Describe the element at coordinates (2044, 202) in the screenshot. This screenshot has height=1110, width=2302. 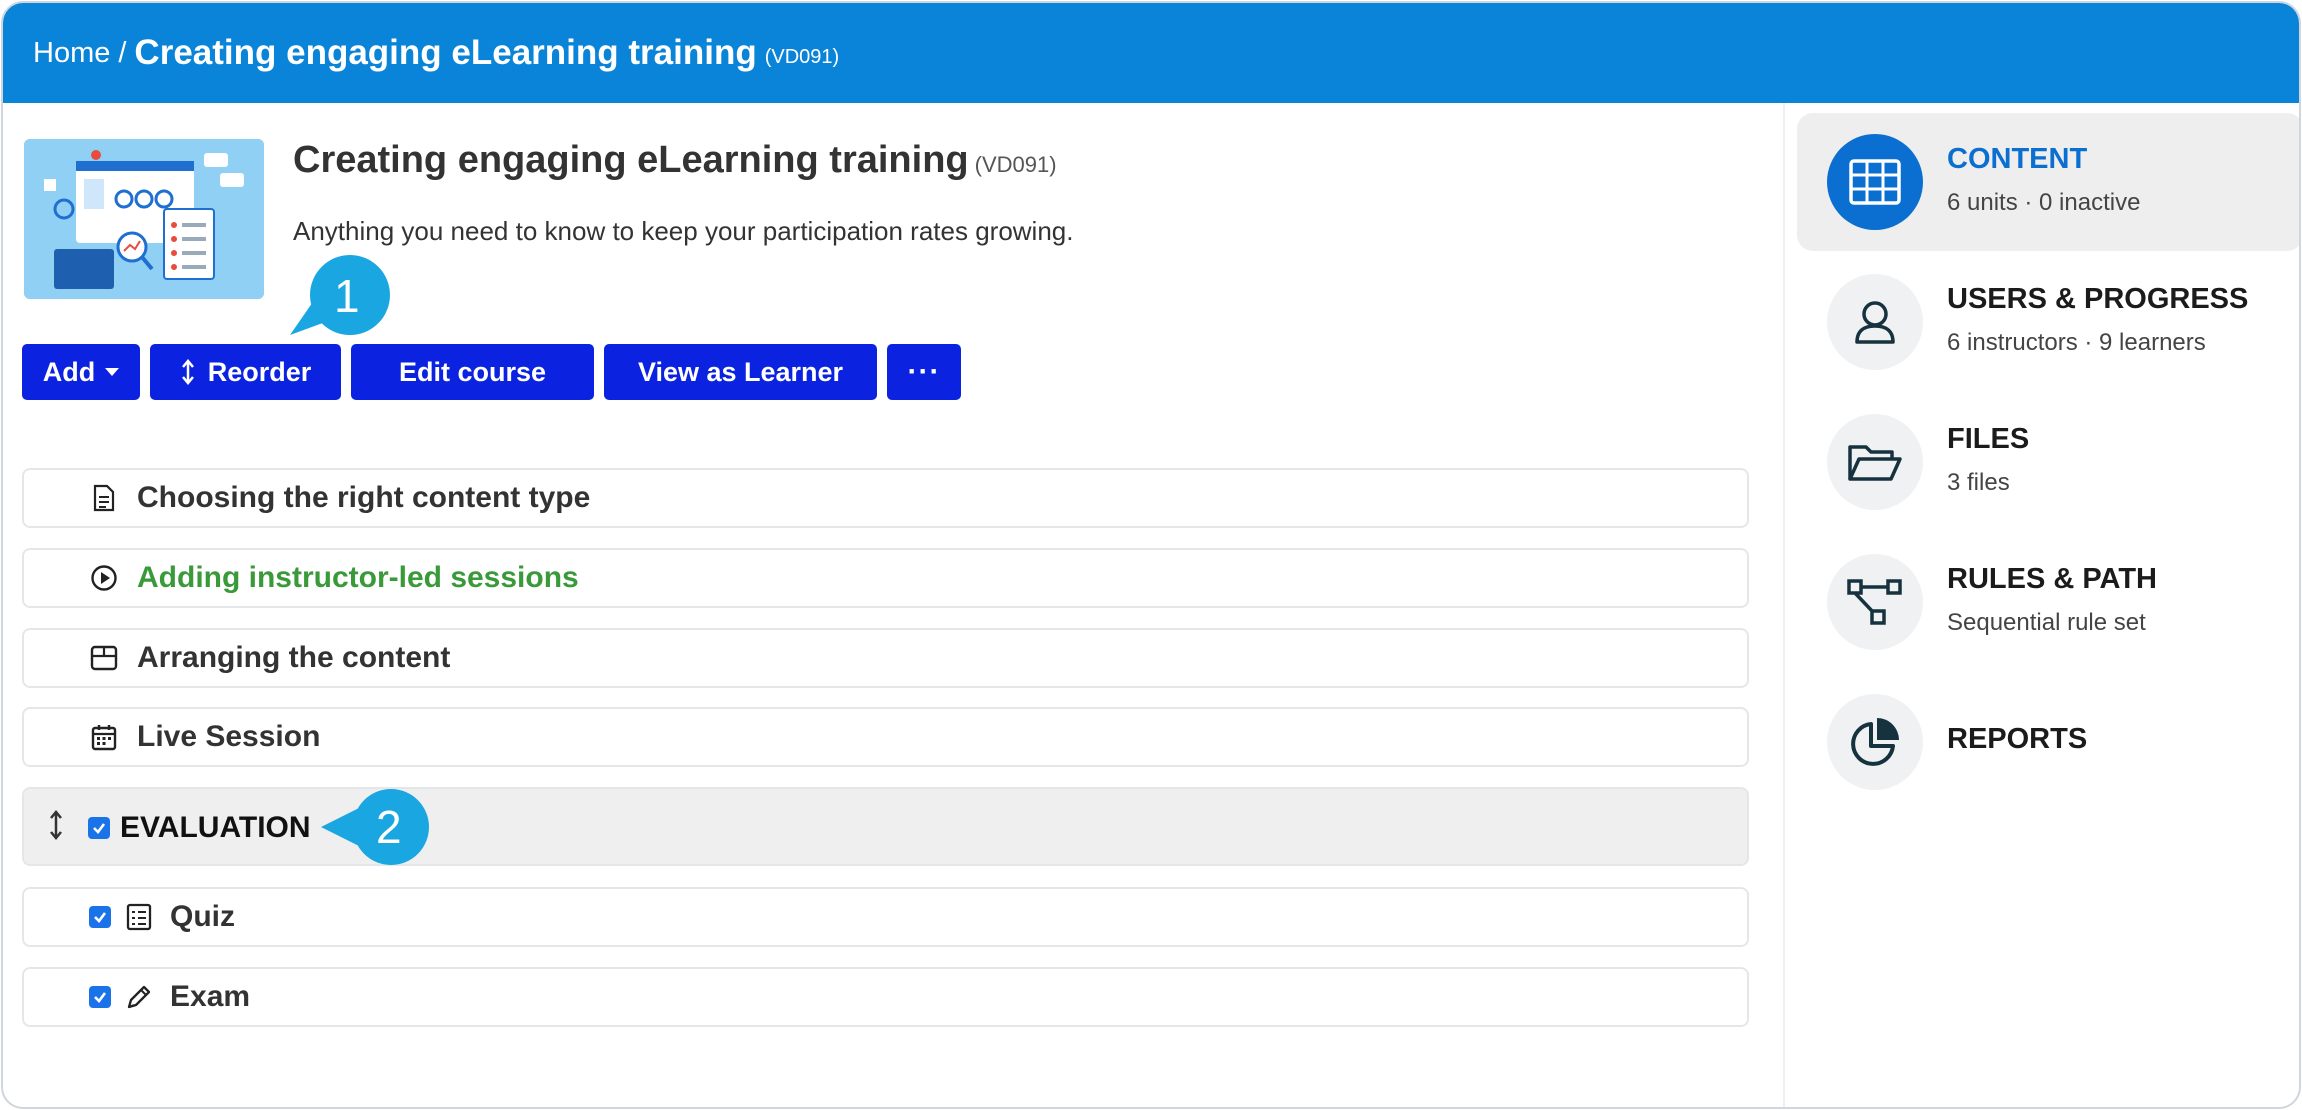
I see `sidebar-subtitle: 6 units · 0 inactive` at that location.